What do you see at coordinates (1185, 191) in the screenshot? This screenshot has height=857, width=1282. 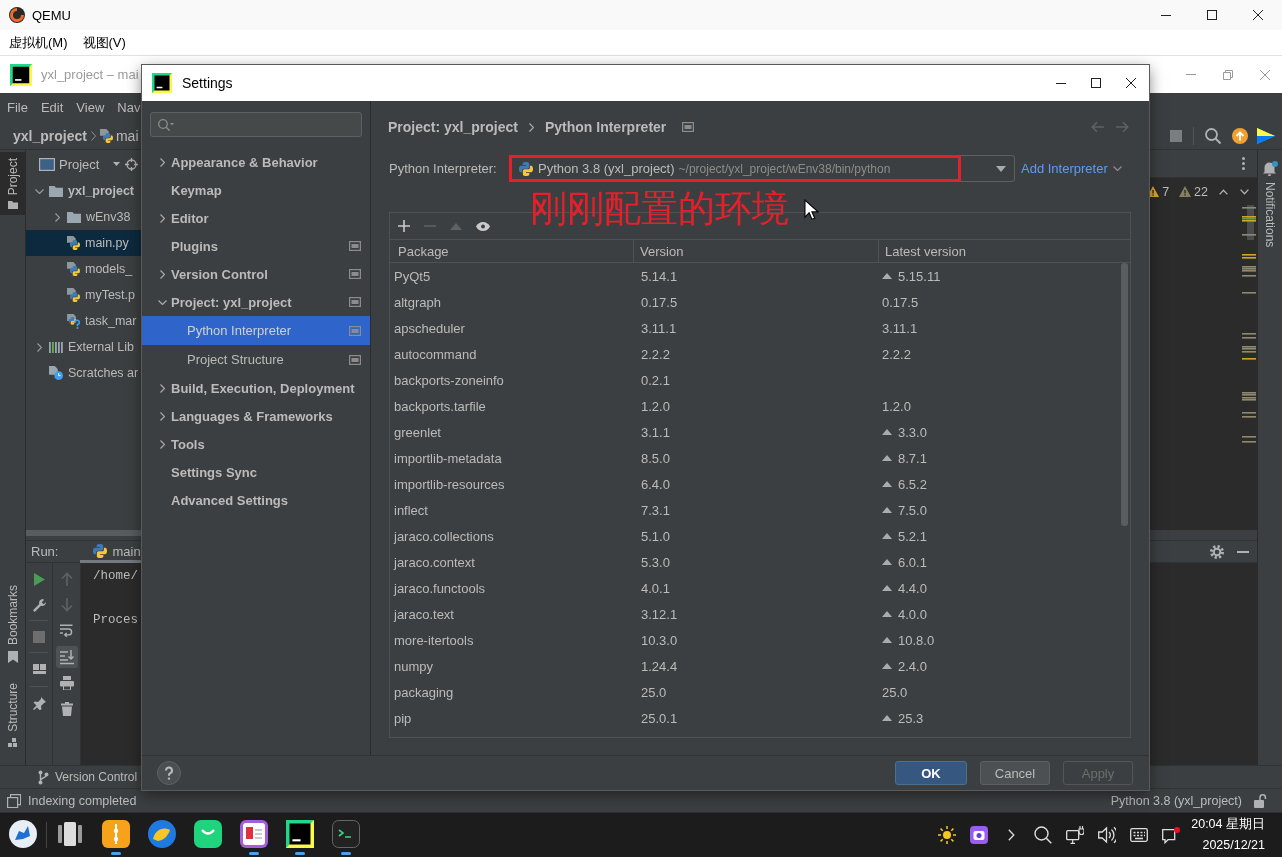 I see `weak-warning-icon` at bounding box center [1185, 191].